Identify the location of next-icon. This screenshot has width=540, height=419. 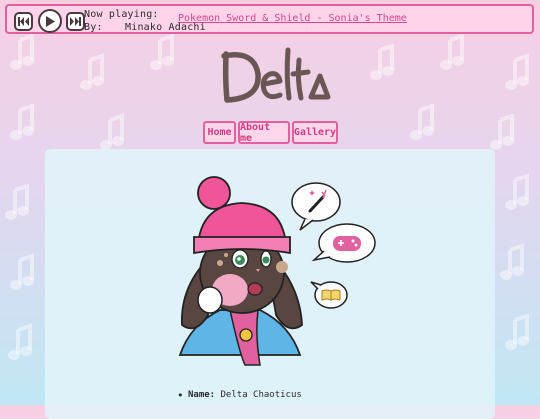
(75, 21).